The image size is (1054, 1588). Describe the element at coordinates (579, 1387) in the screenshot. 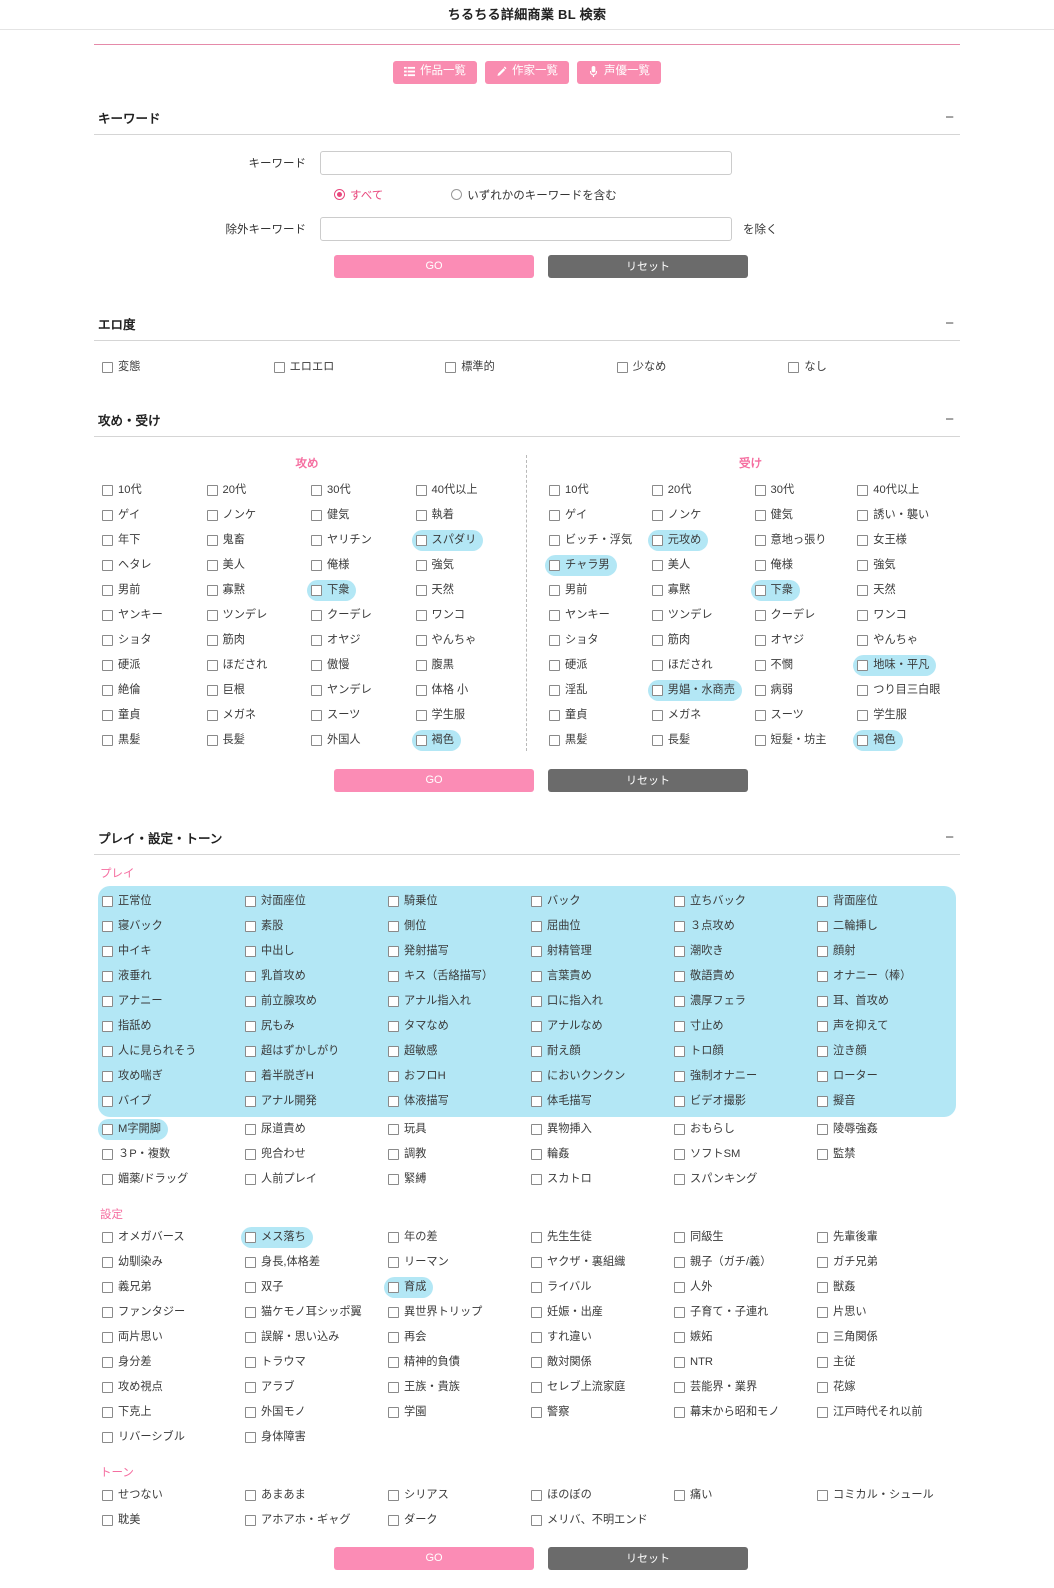

I see `setting-checkbox-item: セレブ上流家庭` at that location.